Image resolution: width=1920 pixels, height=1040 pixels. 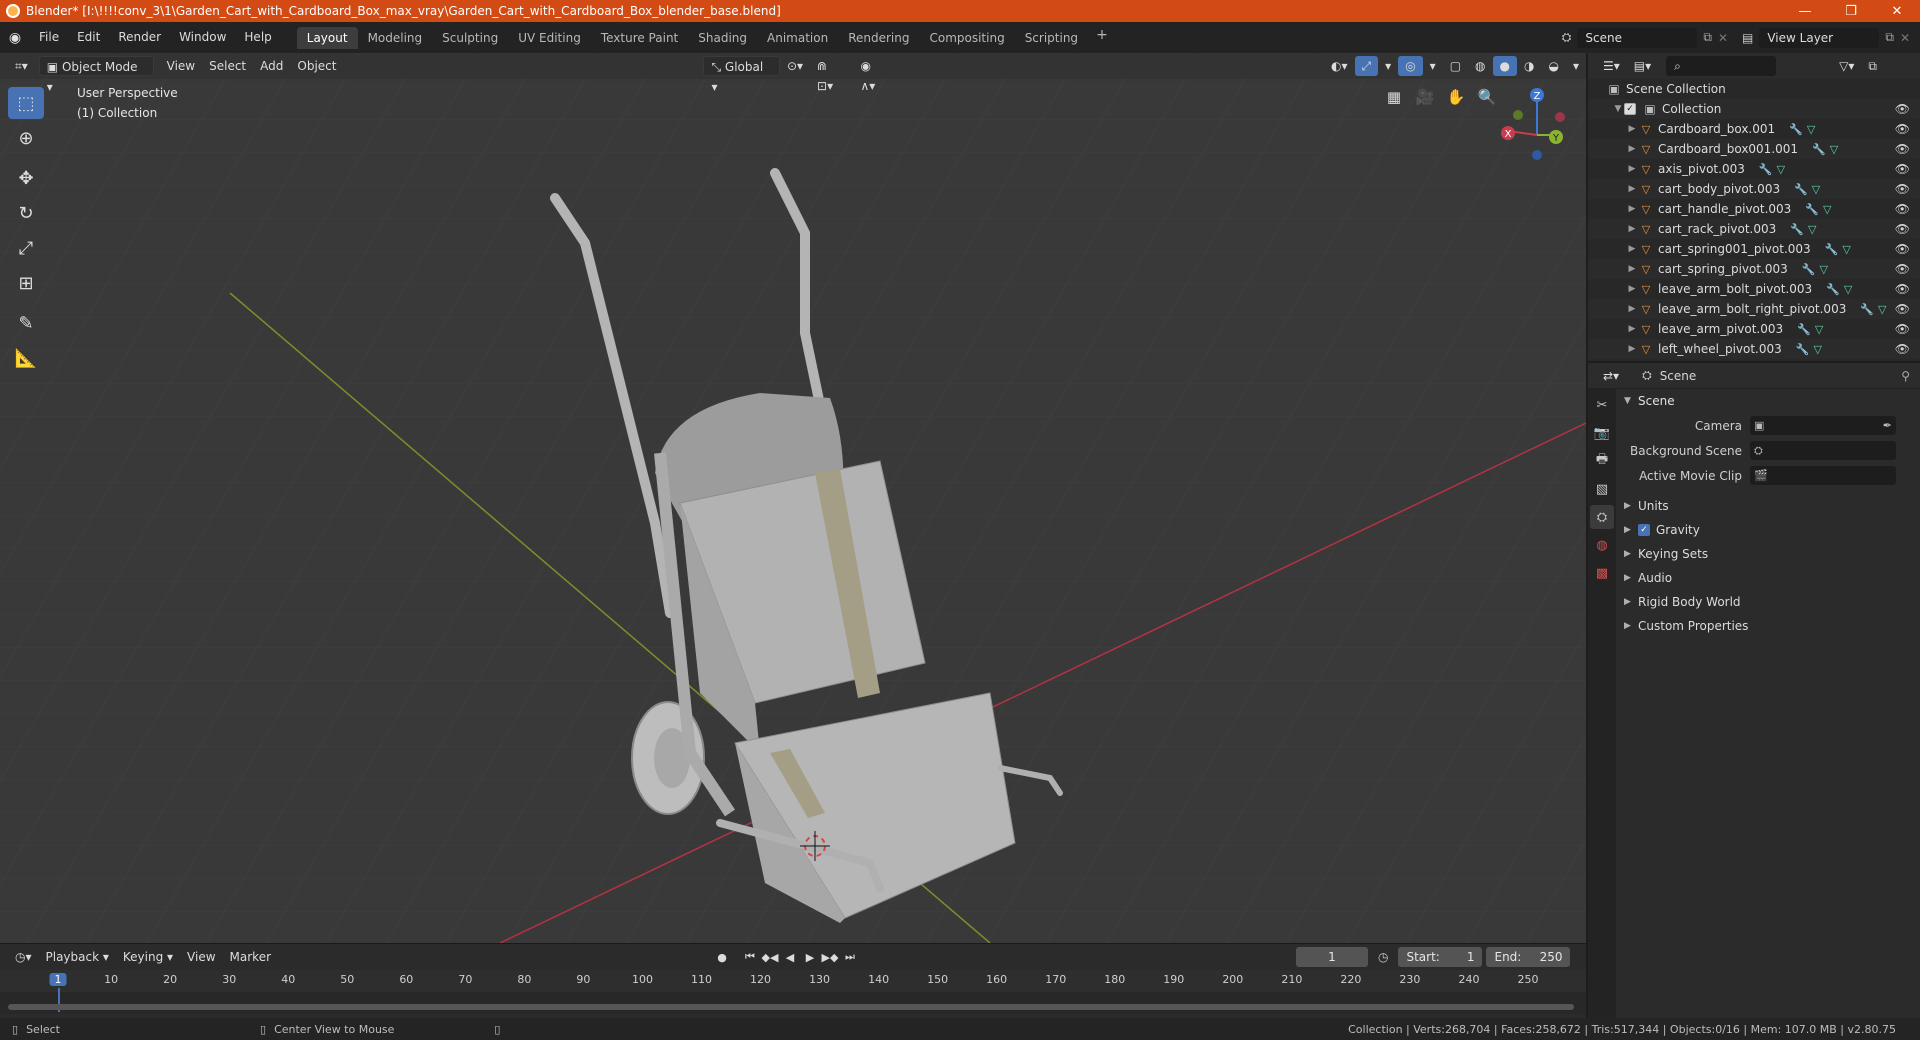 I want to click on remove-view-layer-icon: ✕, so click(x=1905, y=38).